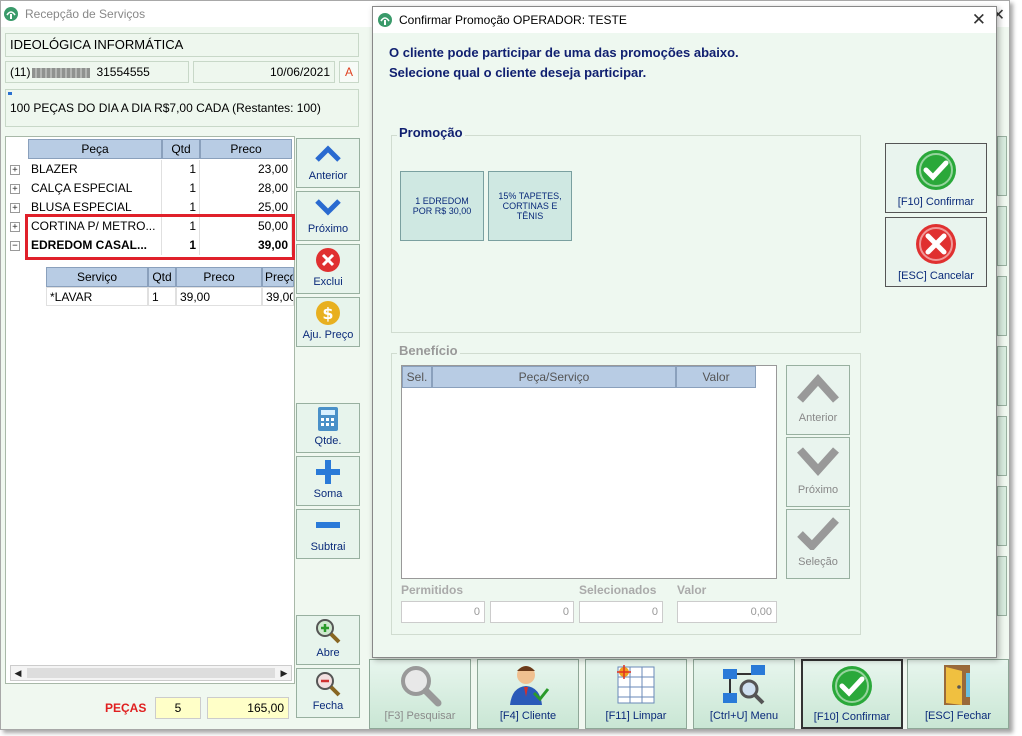 Image resolution: width=1022 pixels, height=736 pixels. What do you see at coordinates (328, 631) in the screenshot?
I see `zoom-in-icon` at bounding box center [328, 631].